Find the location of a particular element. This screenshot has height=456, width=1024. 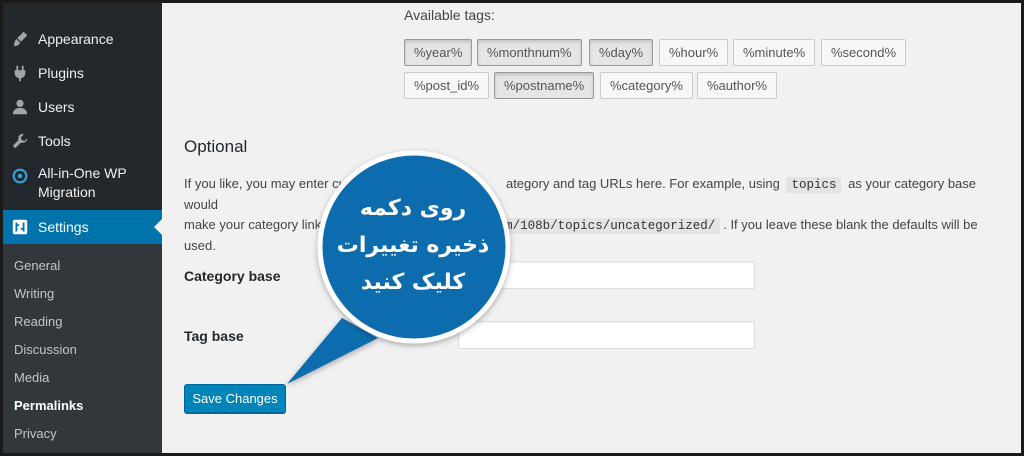

submenu-general: General is located at coordinates (37, 265).